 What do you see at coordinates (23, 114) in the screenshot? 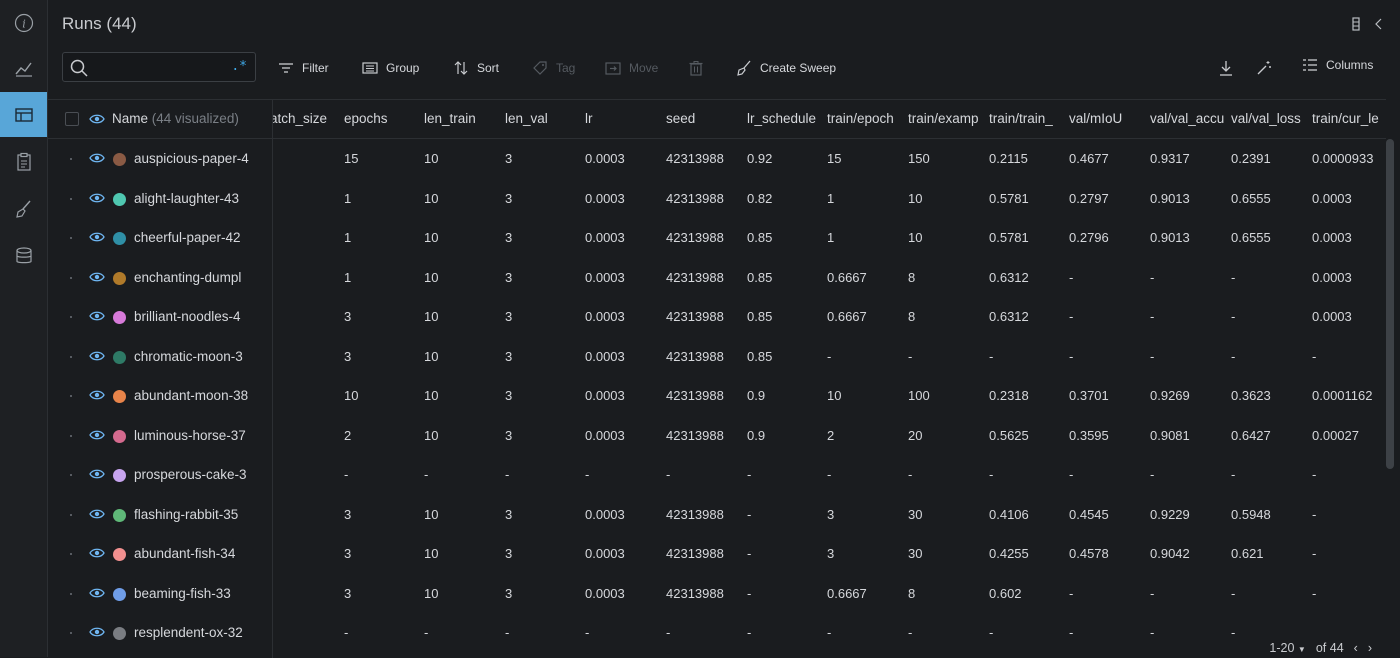
I see `table-button` at bounding box center [23, 114].